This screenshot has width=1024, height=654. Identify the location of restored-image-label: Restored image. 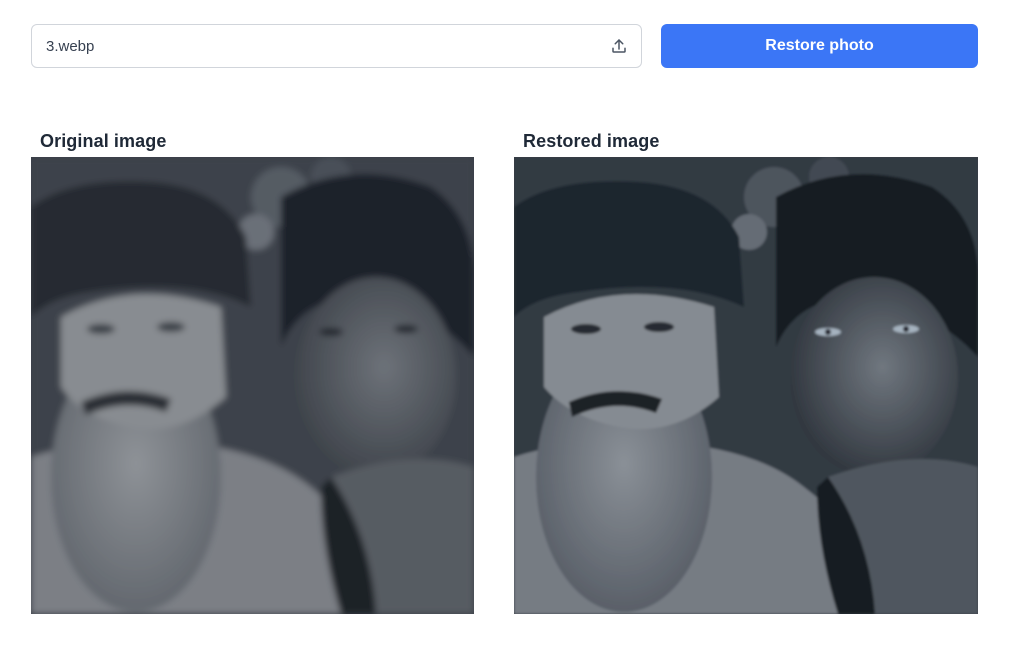
(591, 141).